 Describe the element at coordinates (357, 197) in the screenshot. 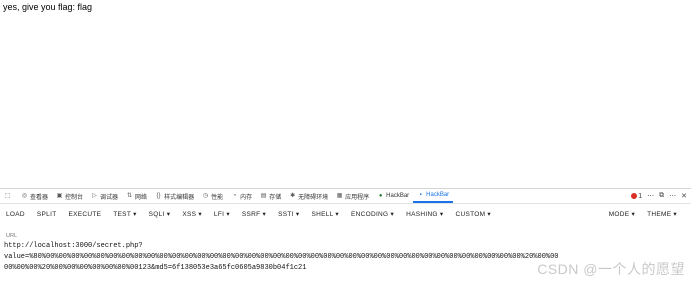

I see `tab-label: 应用程序` at that location.